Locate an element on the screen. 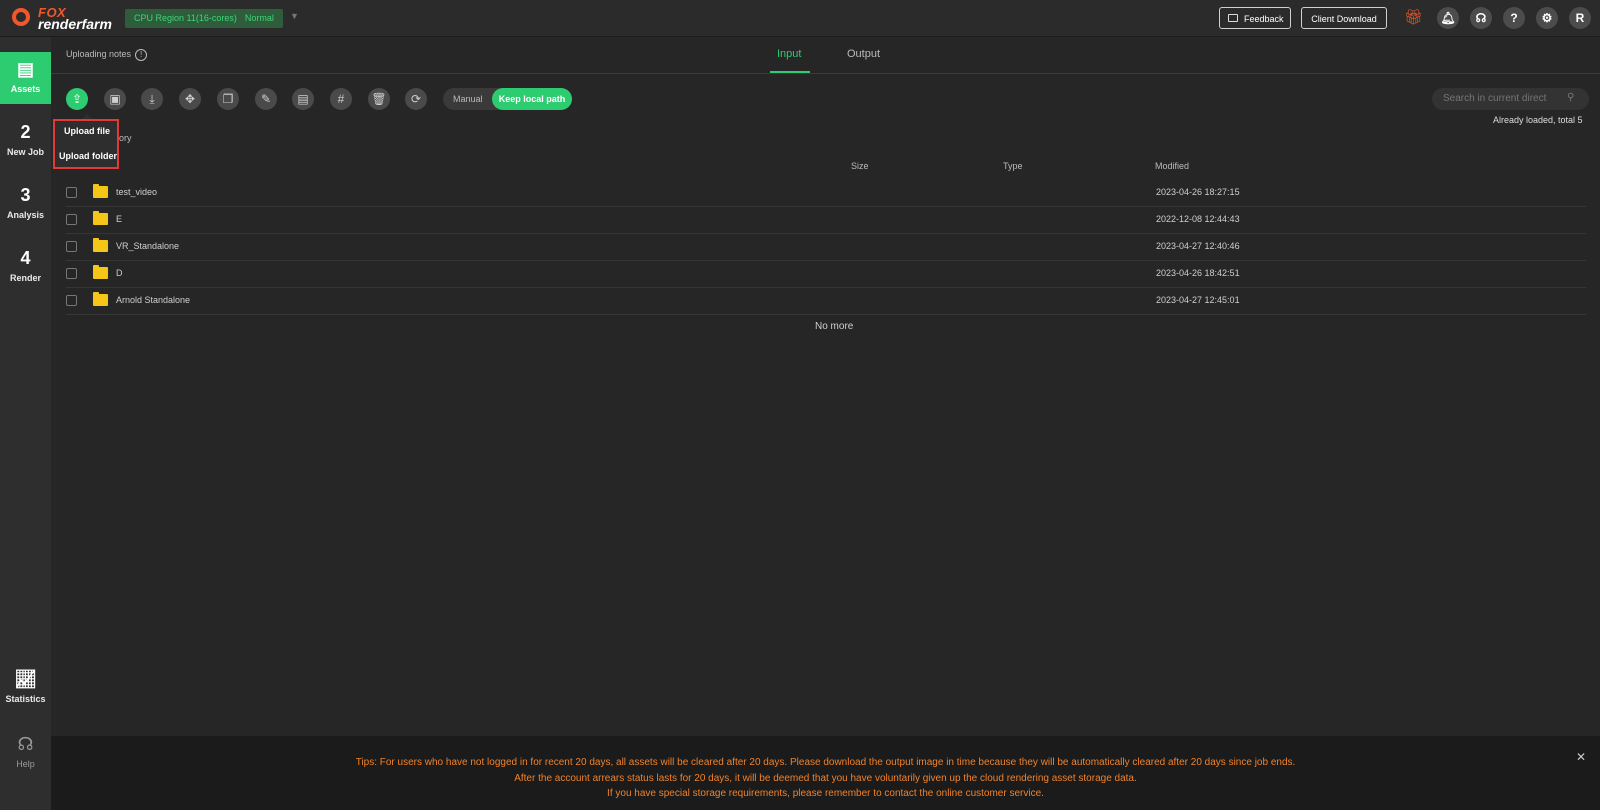 The image size is (1600, 810). file-name: test_video is located at coordinates (136, 192).